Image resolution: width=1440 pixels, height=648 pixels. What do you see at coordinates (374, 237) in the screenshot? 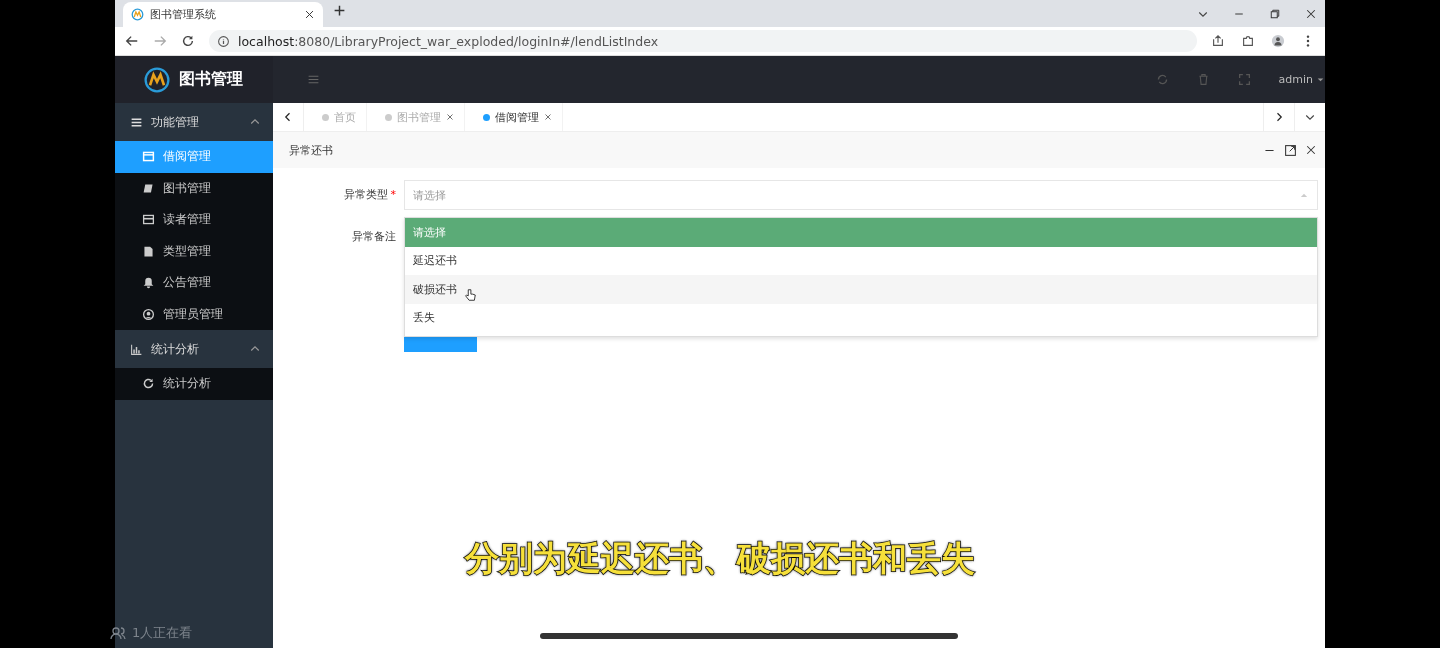
I see `field-label: 异常备注` at bounding box center [374, 237].